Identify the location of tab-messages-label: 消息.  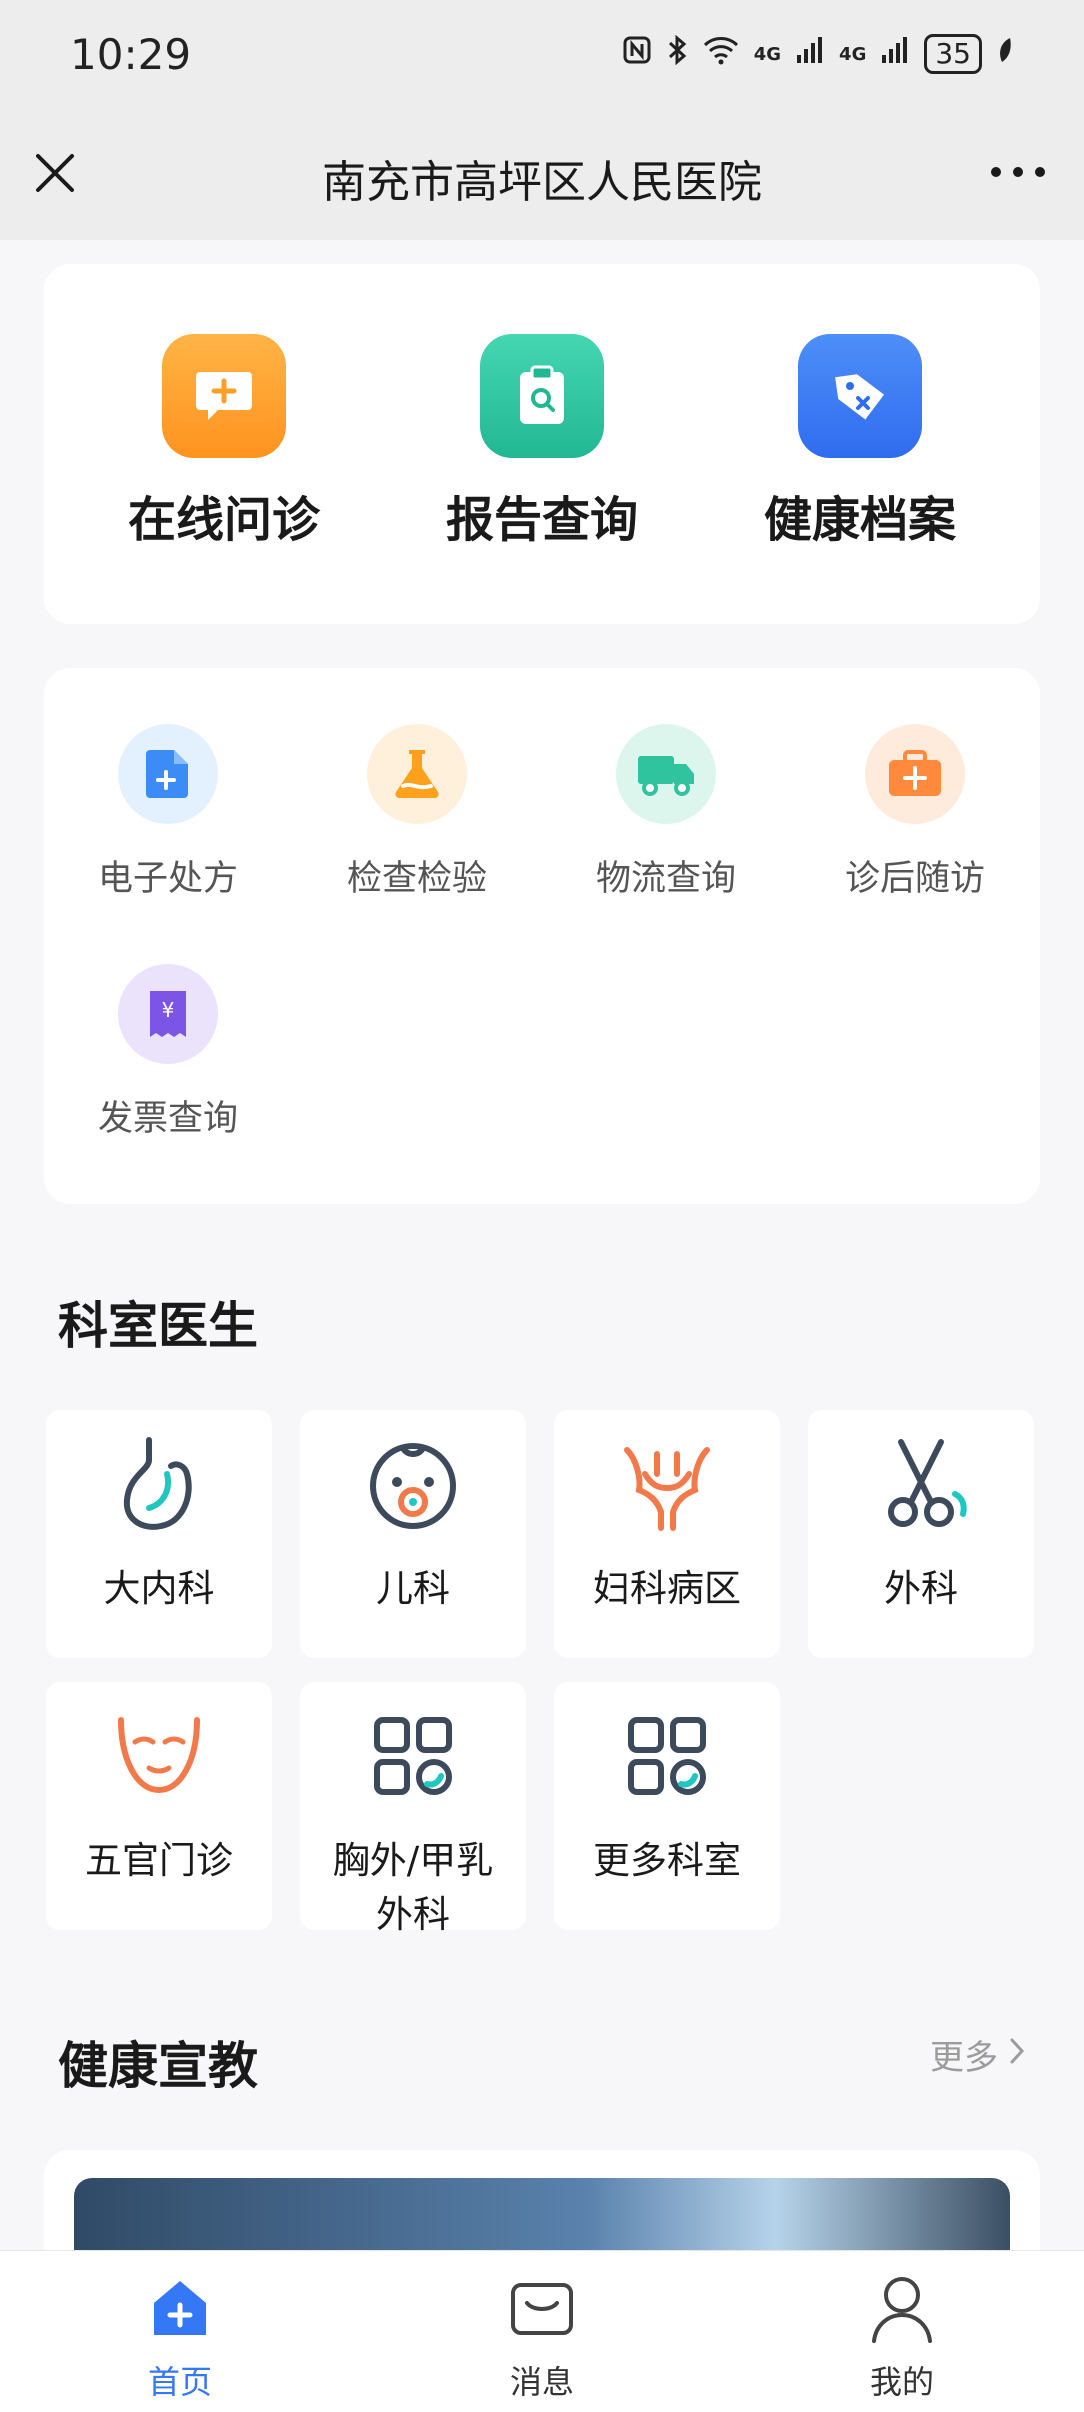
(541, 2382).